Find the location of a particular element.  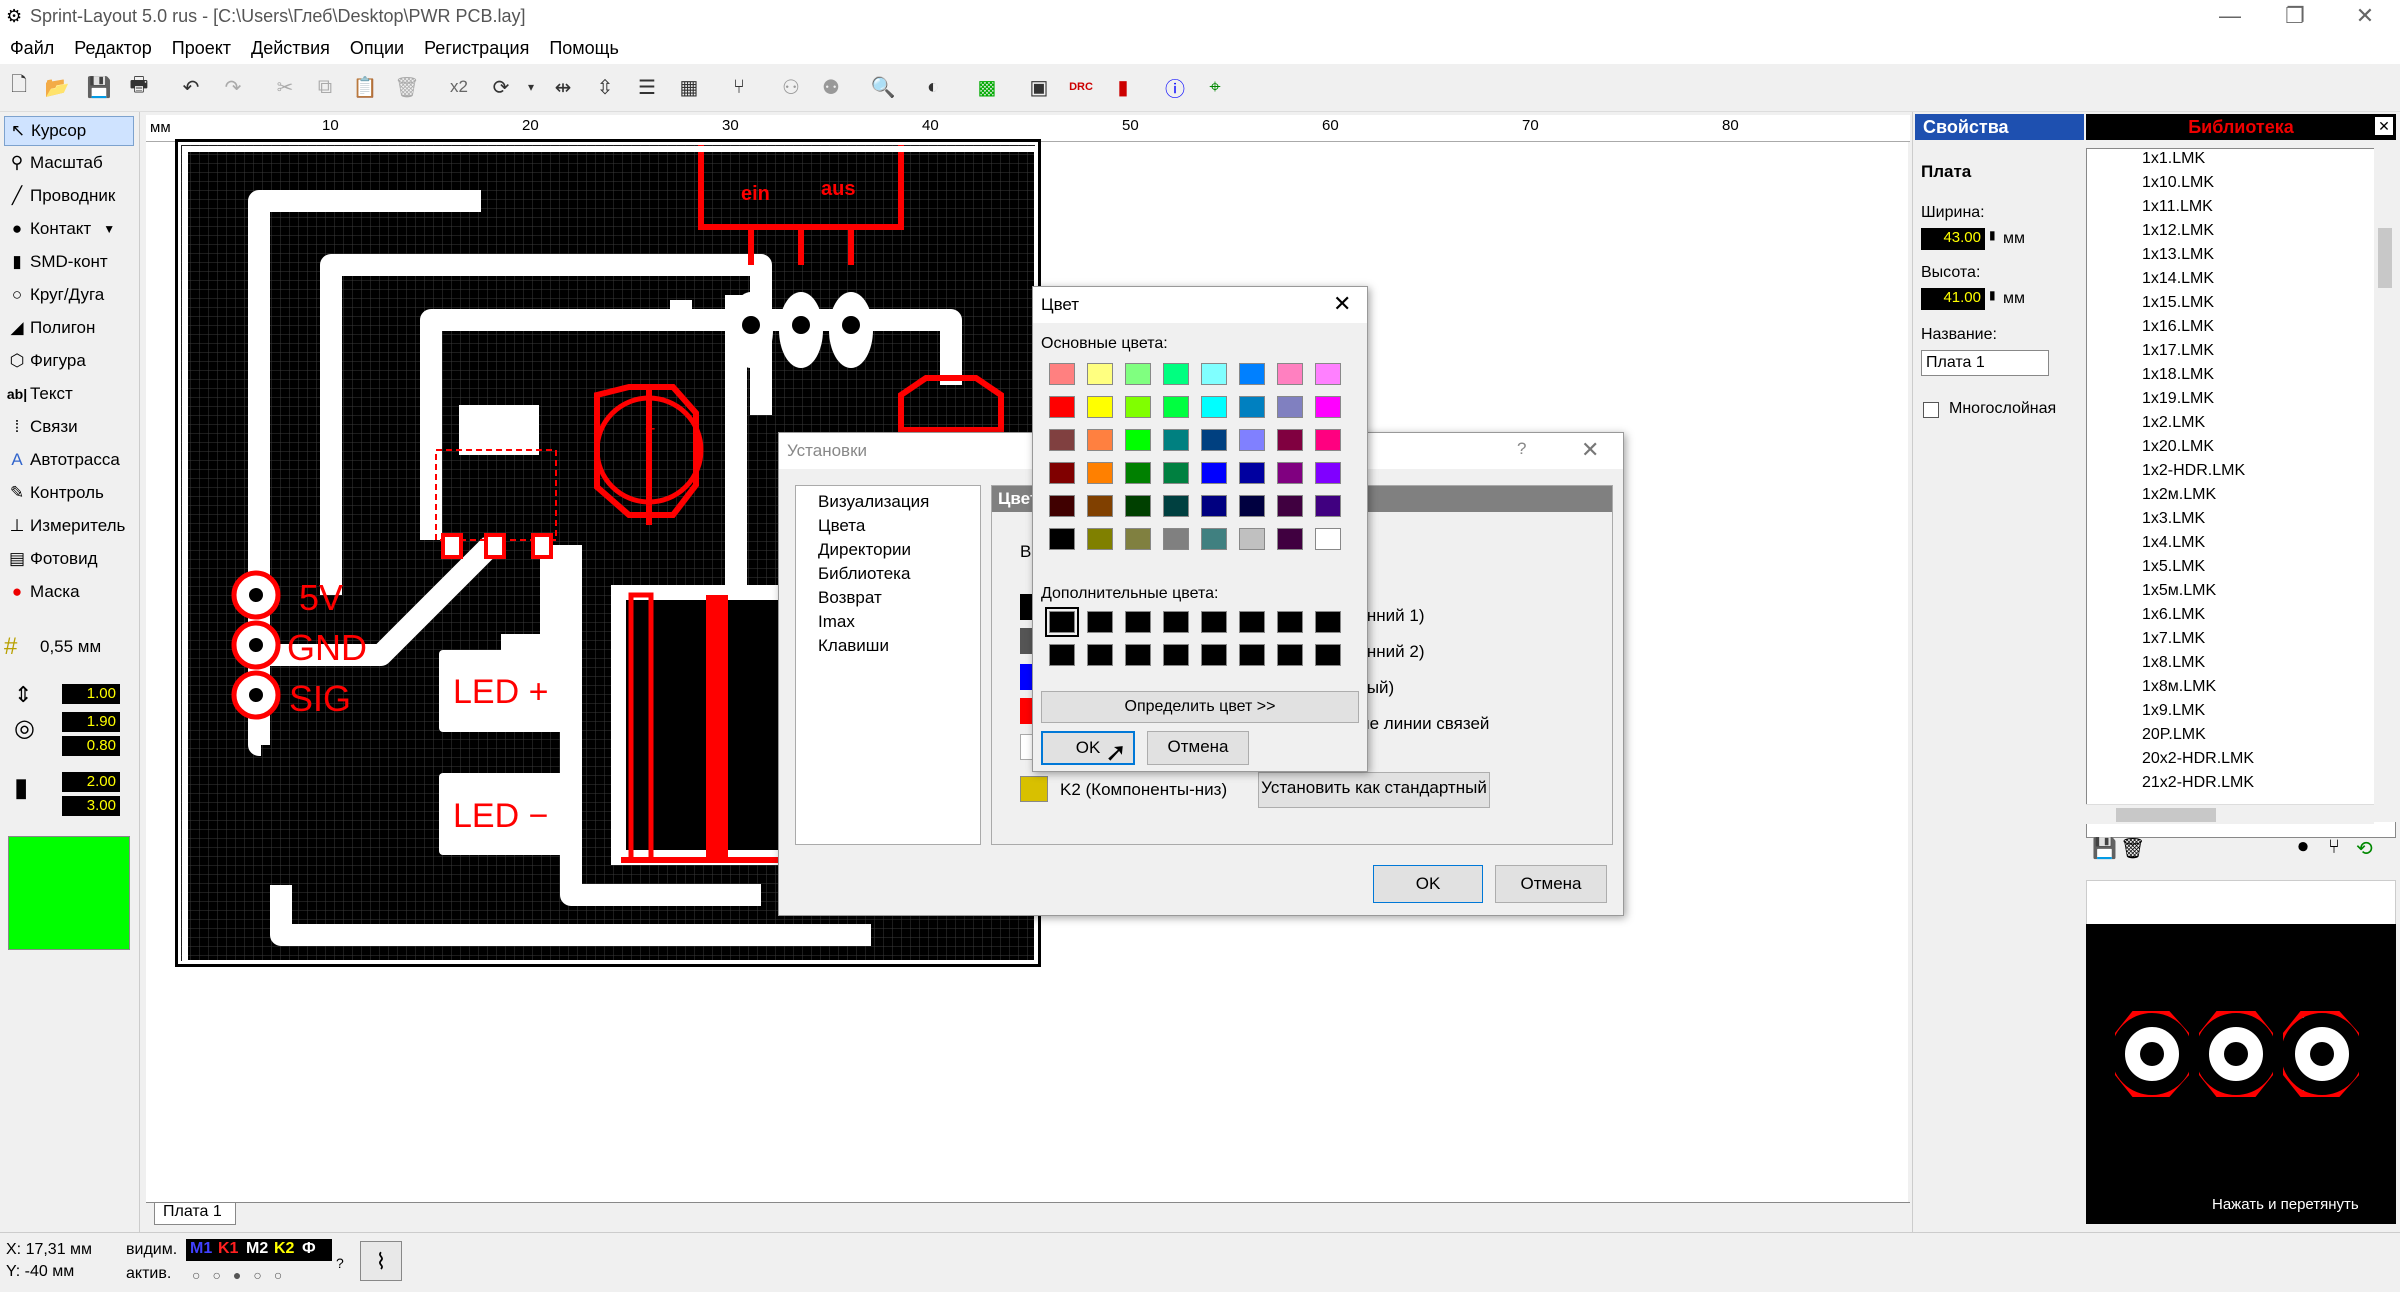

menu-project: Проект is located at coordinates (201, 46).